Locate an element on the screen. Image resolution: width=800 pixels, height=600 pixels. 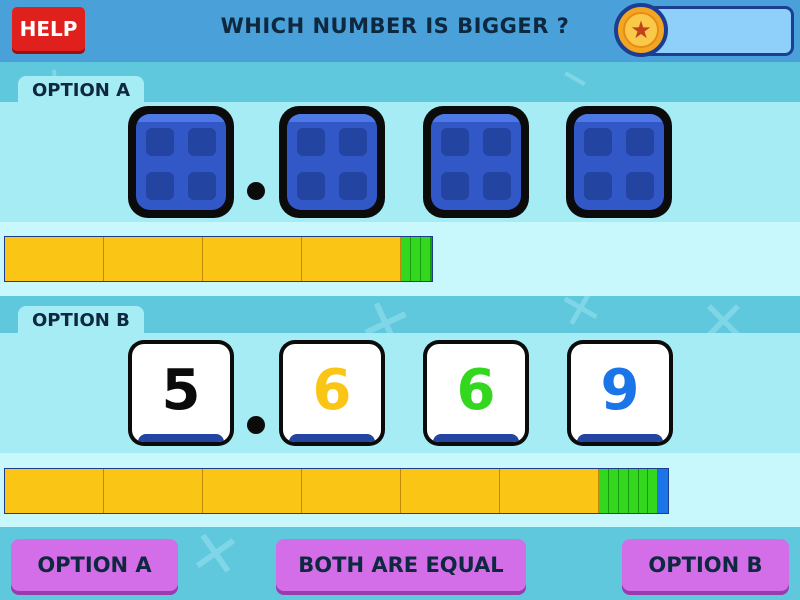
digit-hundredths: 6 is located at coordinates (476, 393).